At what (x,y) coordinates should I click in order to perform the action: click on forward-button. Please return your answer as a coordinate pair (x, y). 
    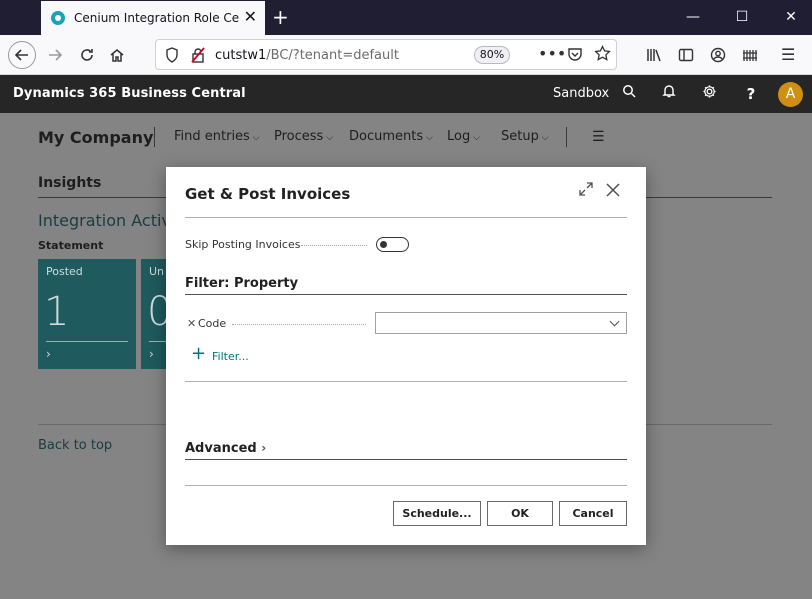
    Looking at the image, I should click on (55, 55).